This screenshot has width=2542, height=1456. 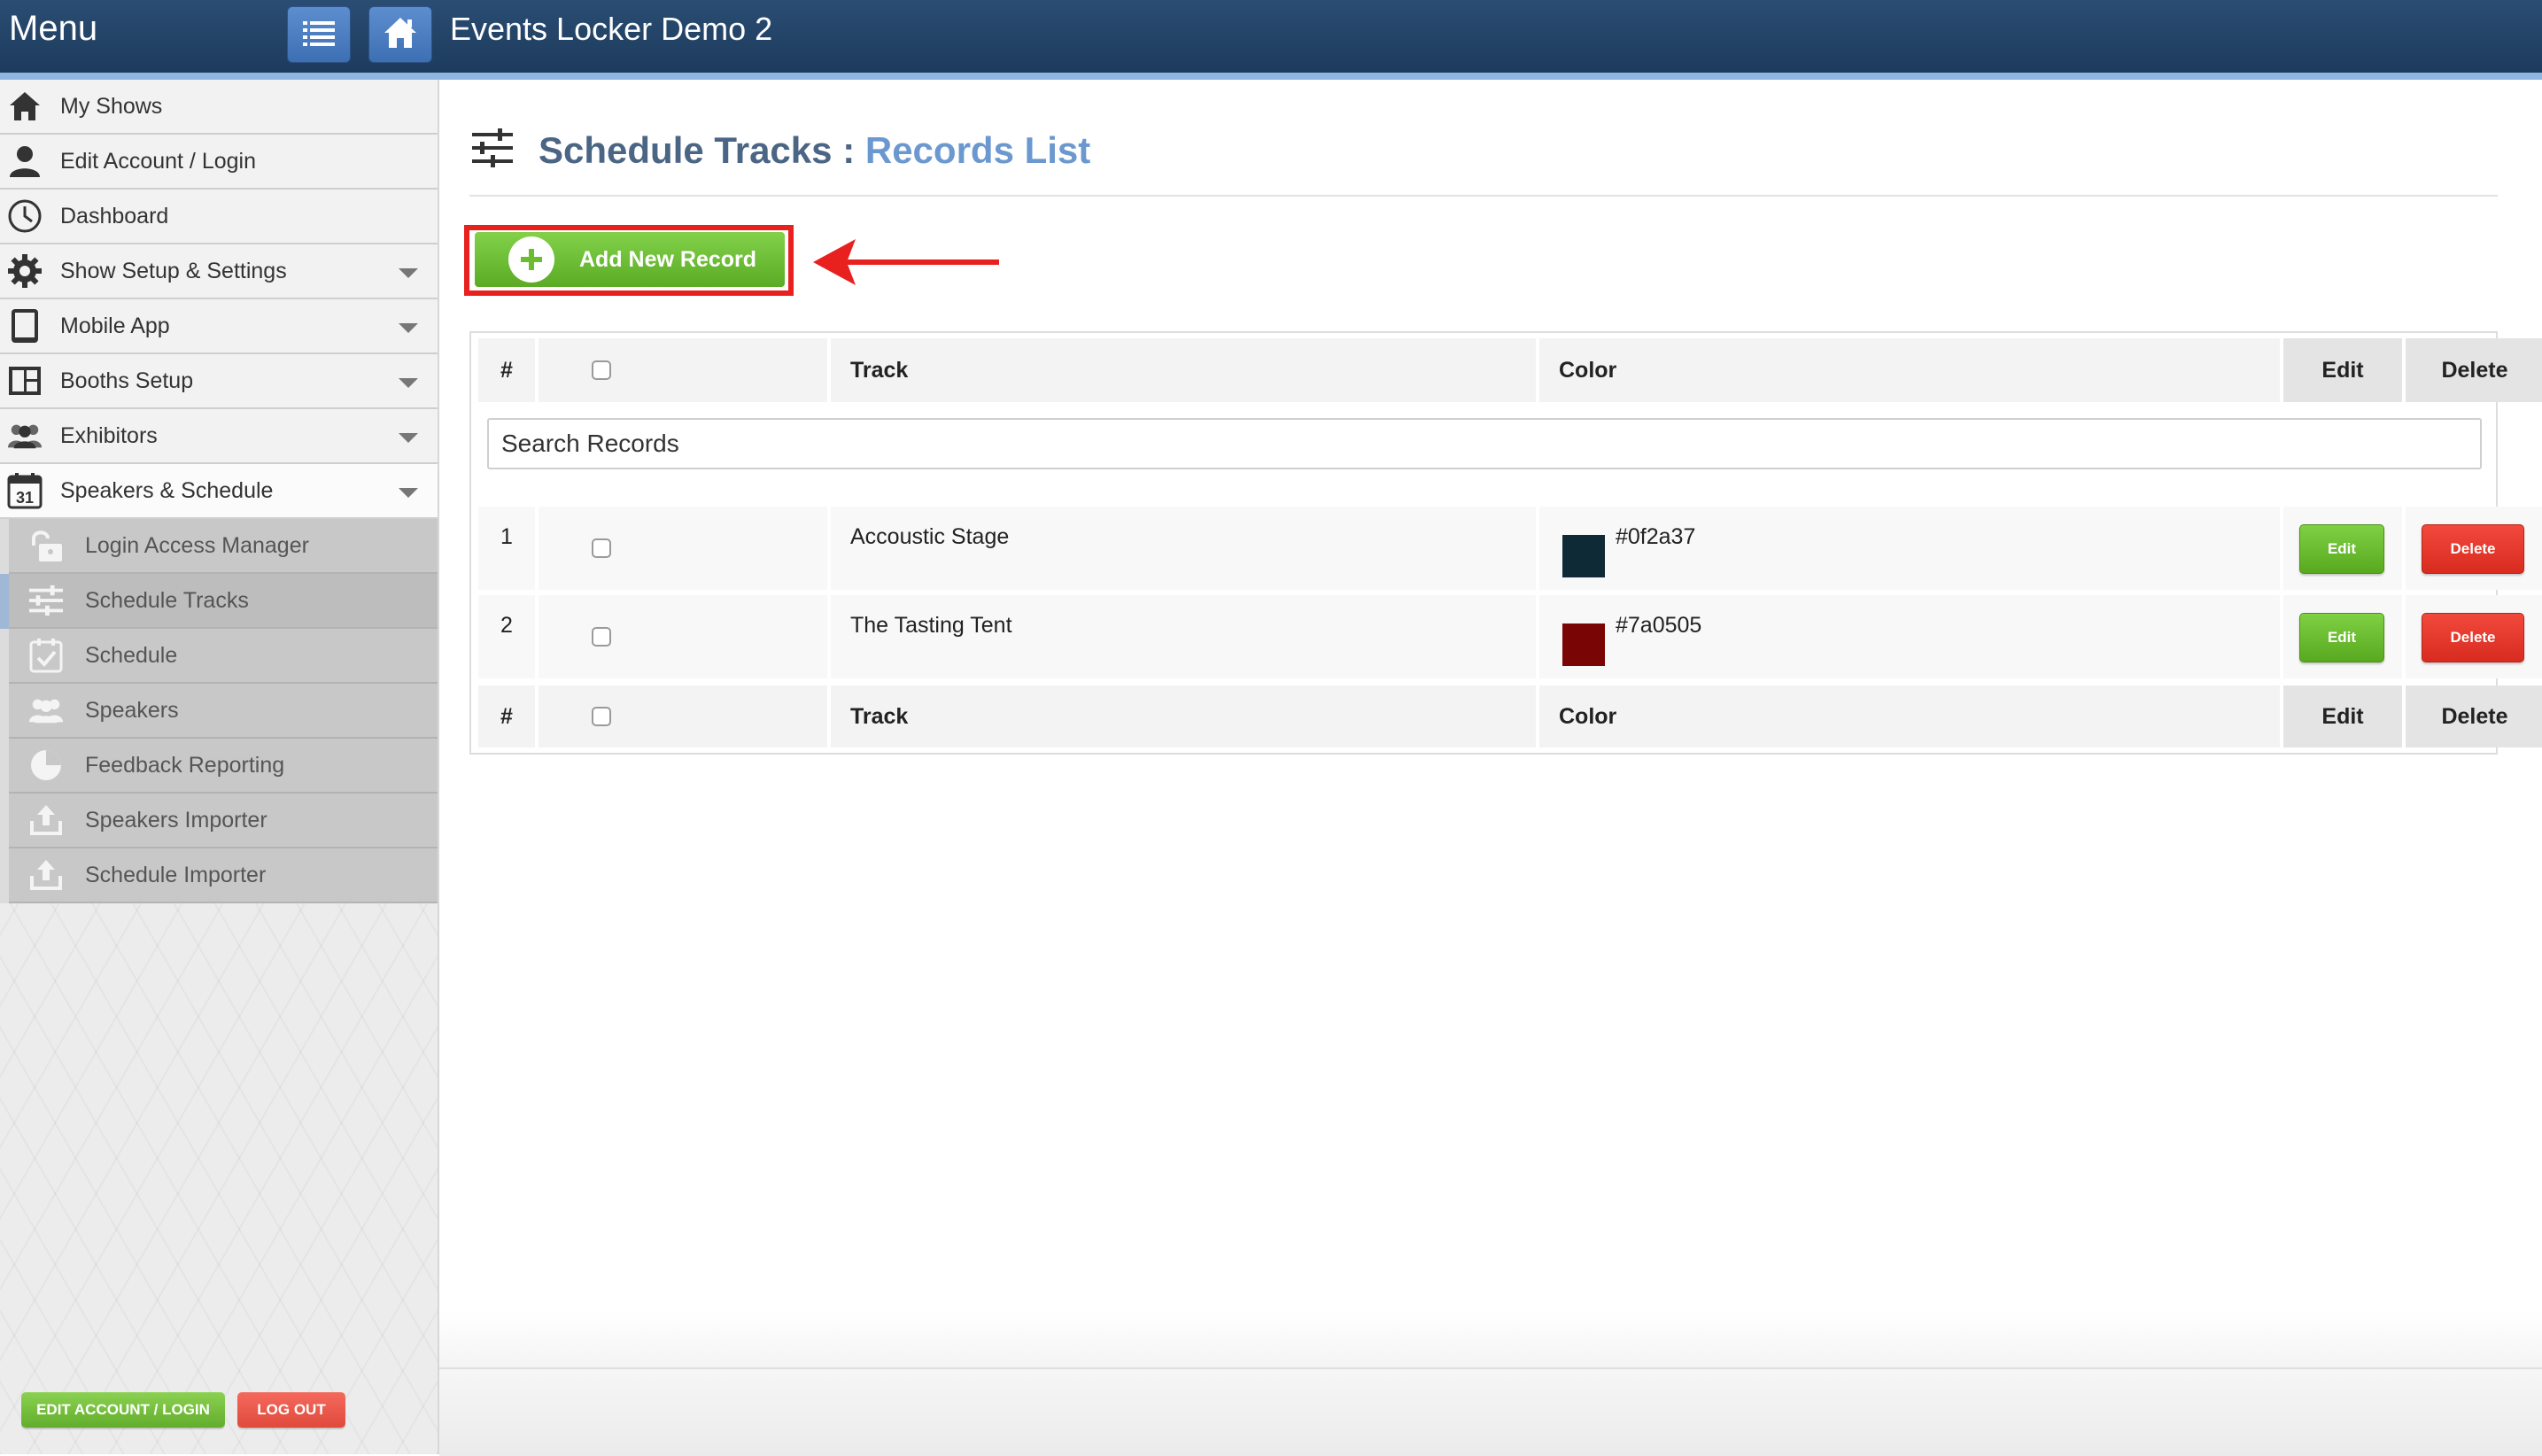 What do you see at coordinates (53, 29) in the screenshot?
I see `menu-title: Menu` at bounding box center [53, 29].